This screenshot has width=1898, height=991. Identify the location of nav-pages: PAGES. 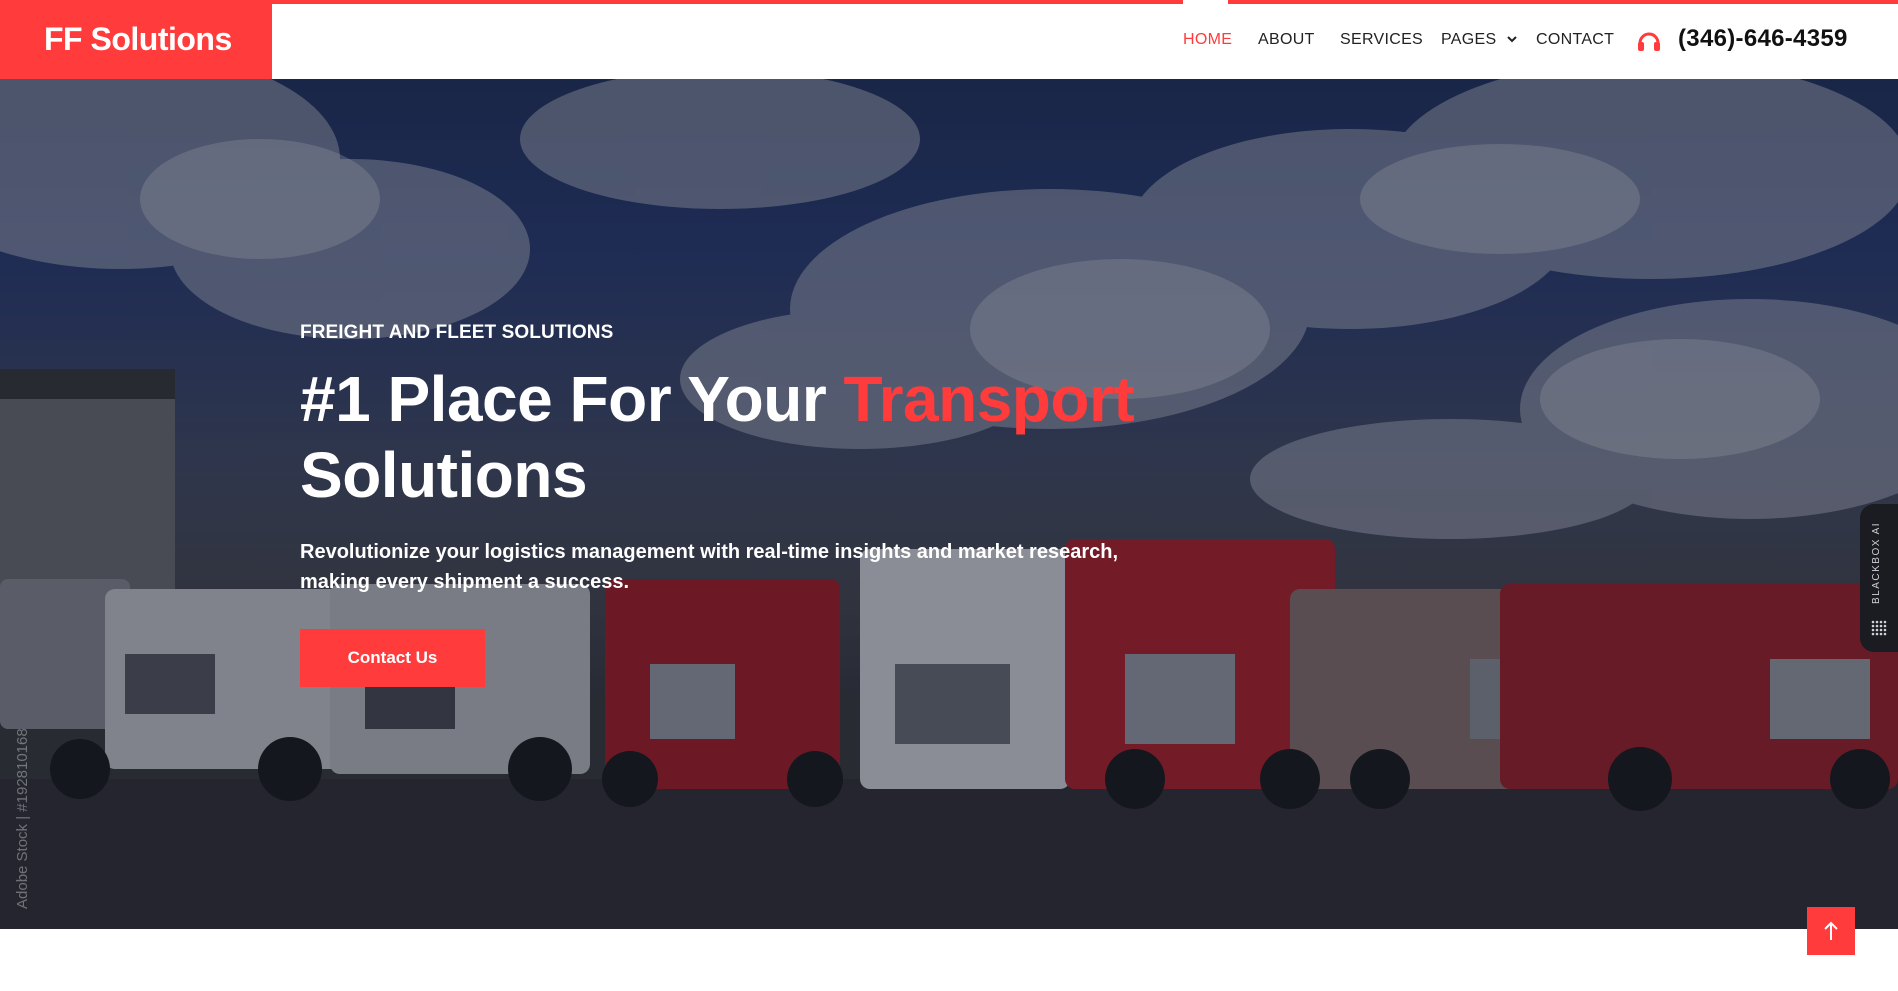
(1479, 40).